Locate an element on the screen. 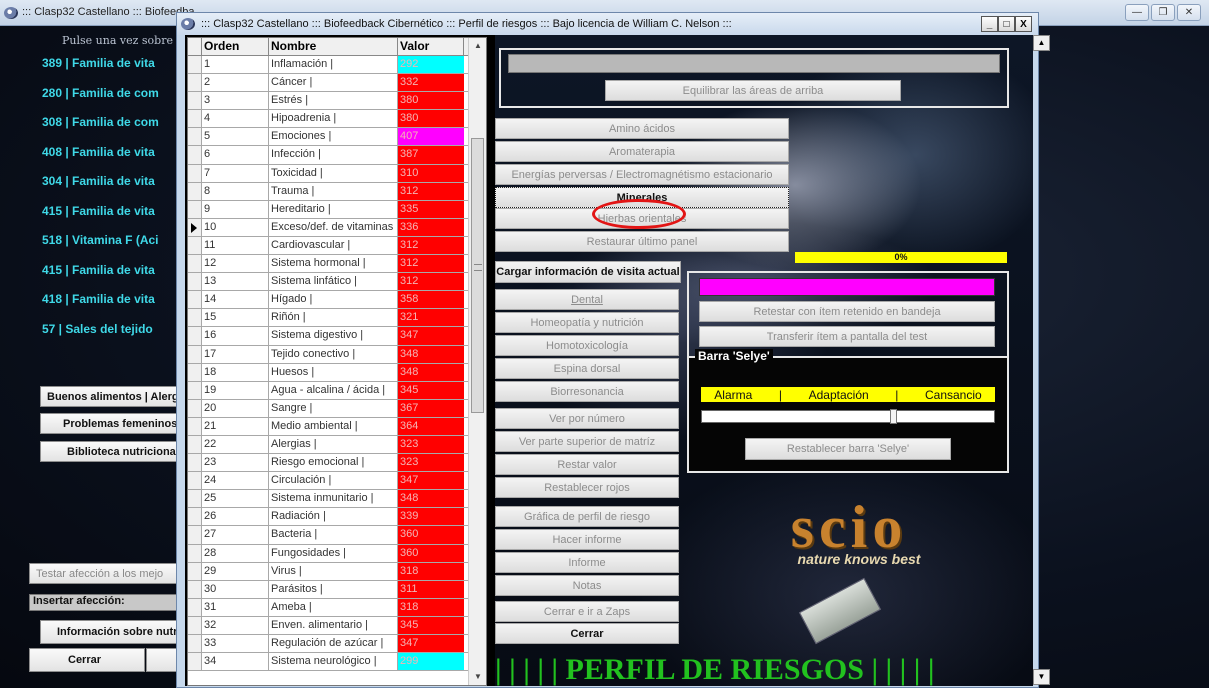 This screenshot has width=1209, height=688. cell-valor: 336 is located at coordinates (431, 227).